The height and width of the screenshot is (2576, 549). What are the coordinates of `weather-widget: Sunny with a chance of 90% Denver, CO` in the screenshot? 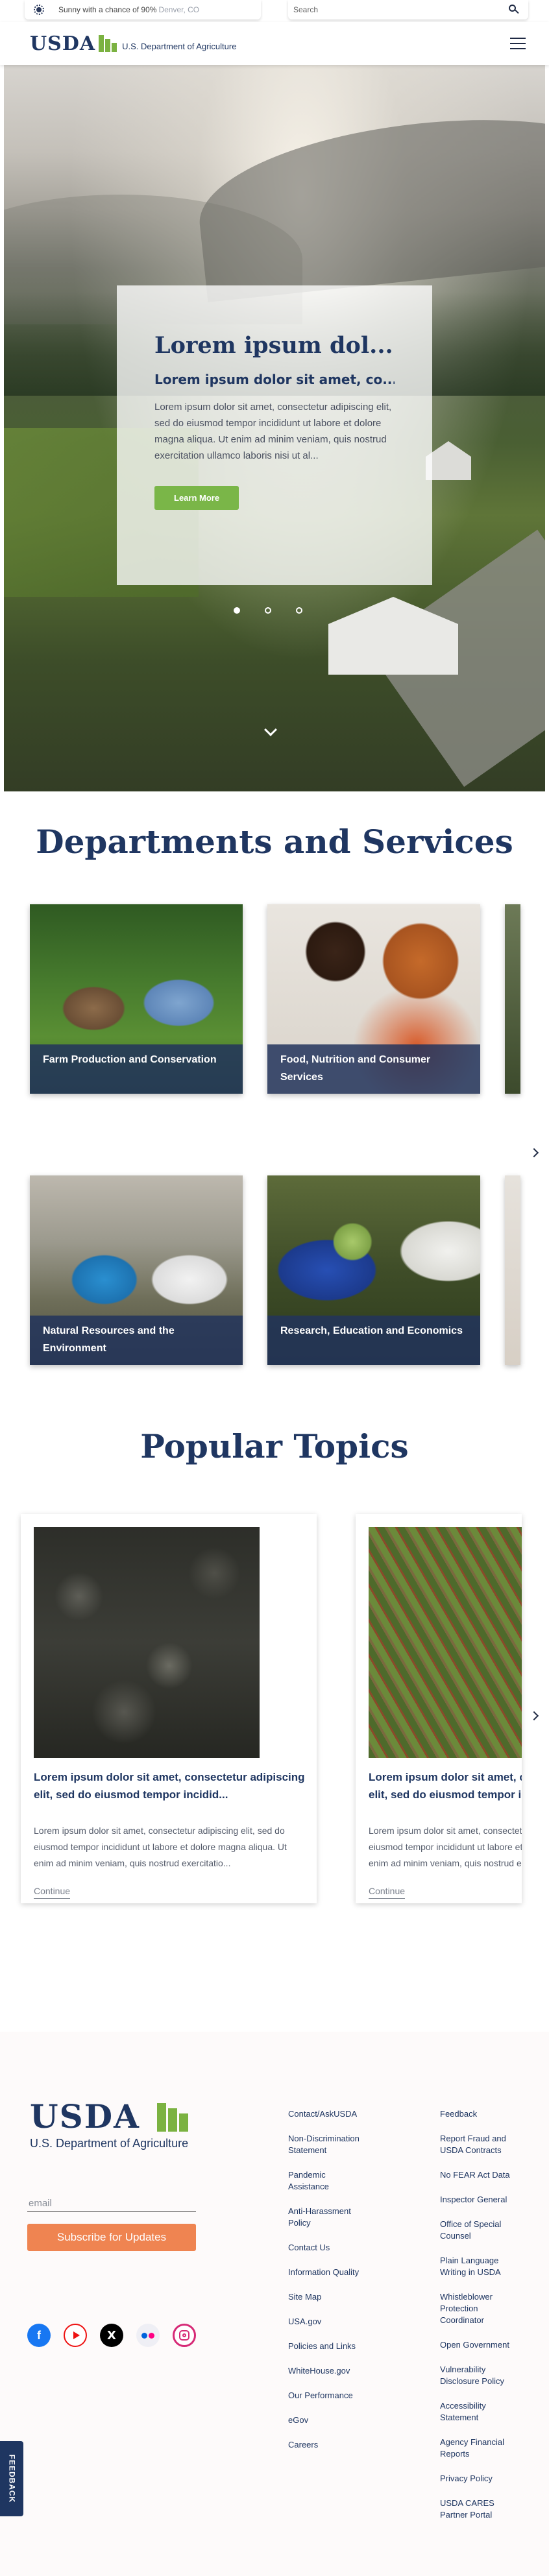 It's located at (143, 9).